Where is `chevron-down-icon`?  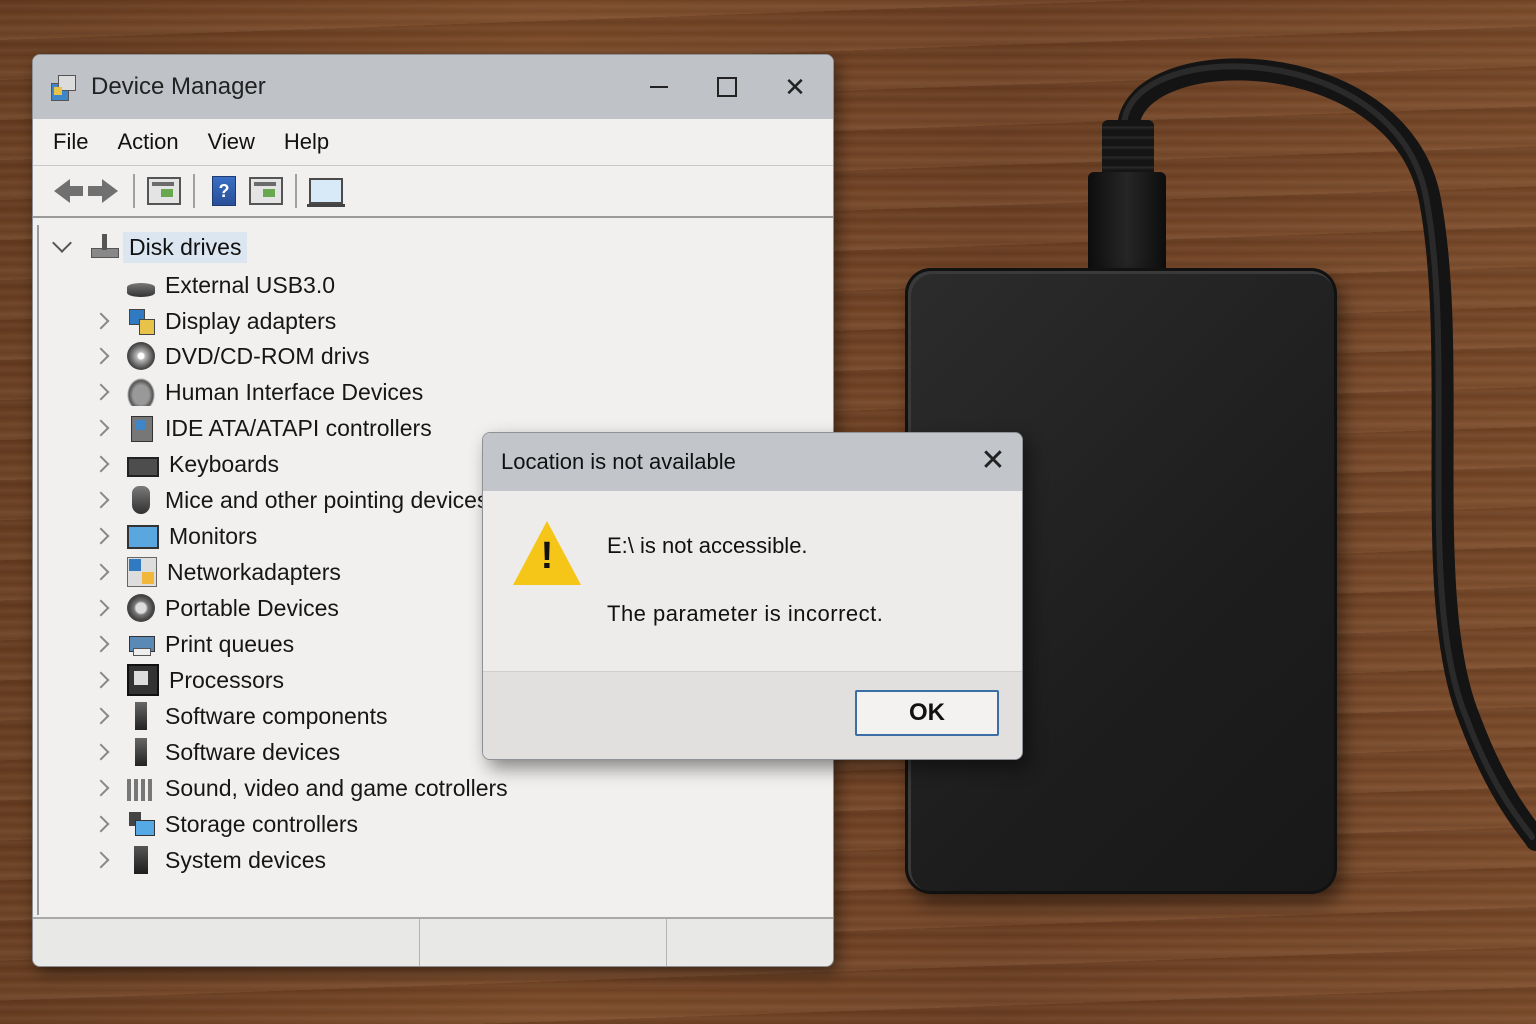
chevron-down-icon is located at coordinates (62, 243).